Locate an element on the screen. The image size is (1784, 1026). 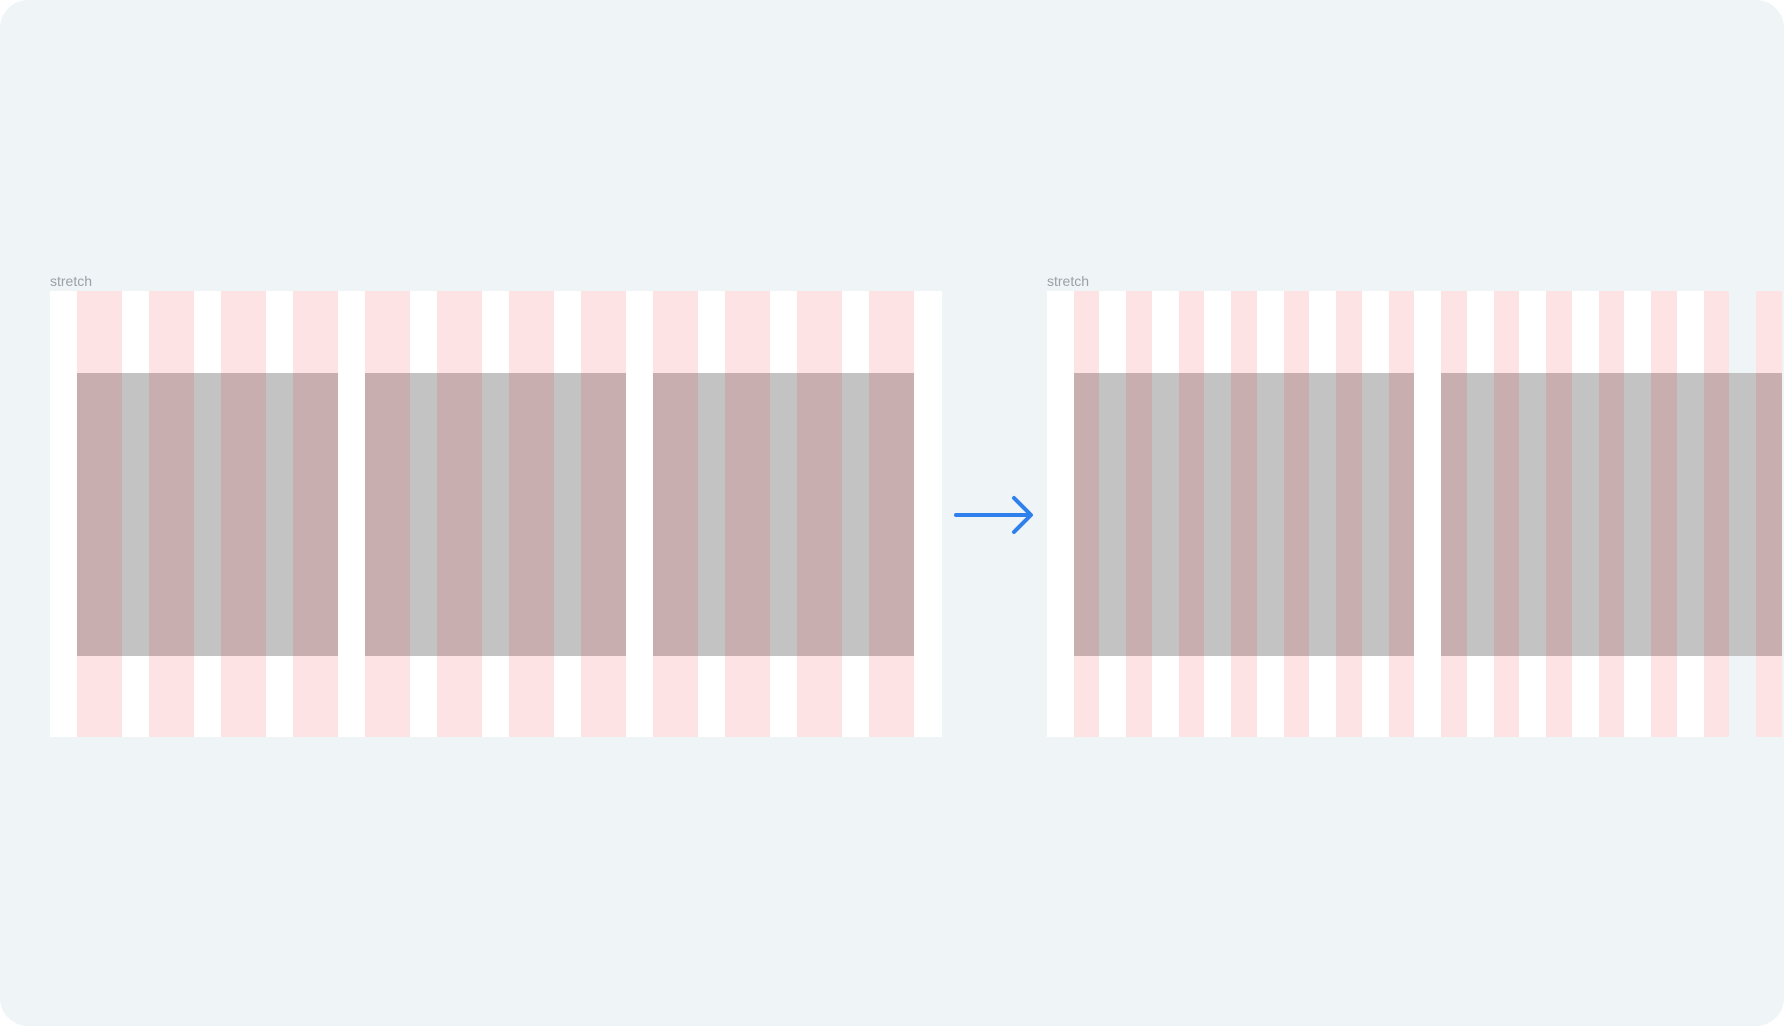
arrow-right-icon is located at coordinates (993, 515).